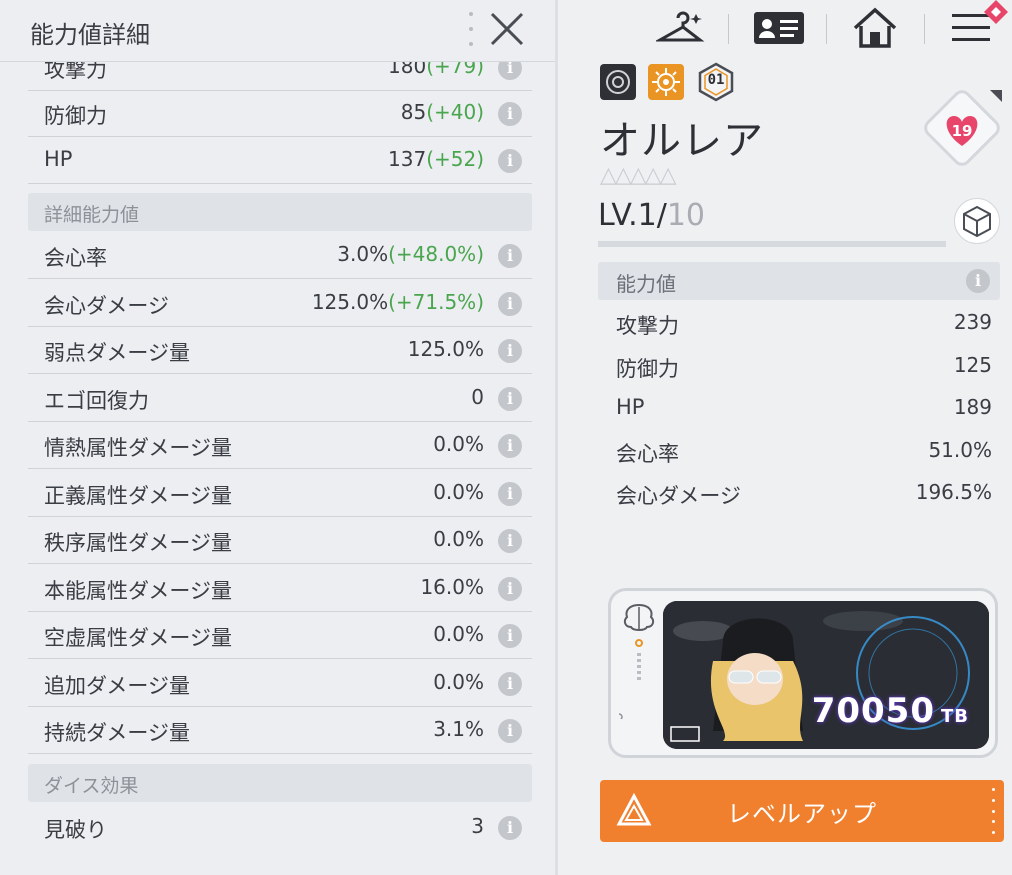 The image size is (1012, 875). Describe the element at coordinates (117, 685) in the screenshot. I see `stat-label: 追加ダメージ量` at that location.